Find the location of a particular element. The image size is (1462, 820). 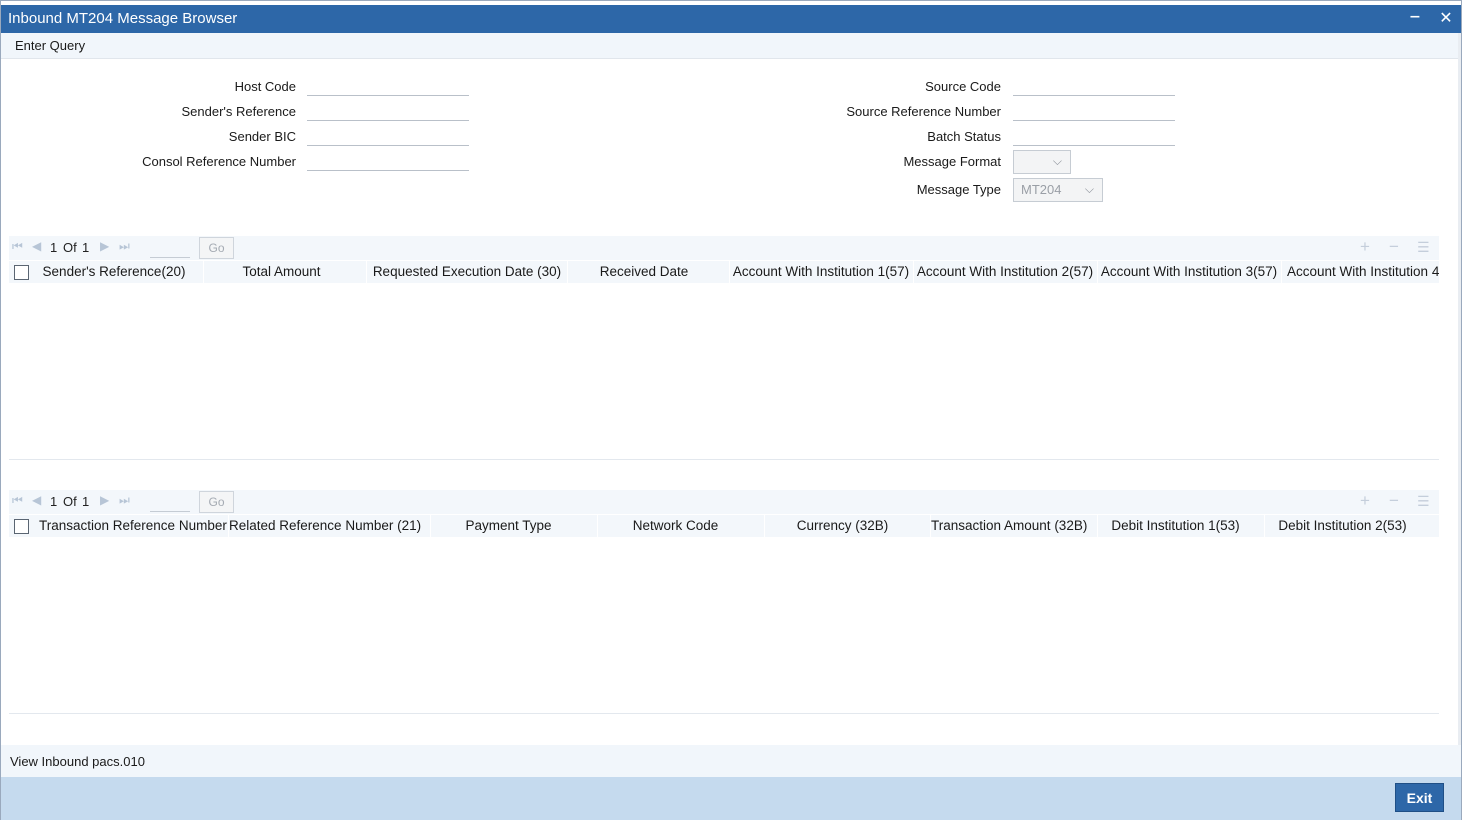

minimize-icon: ‒ is located at coordinates (1415, 17).